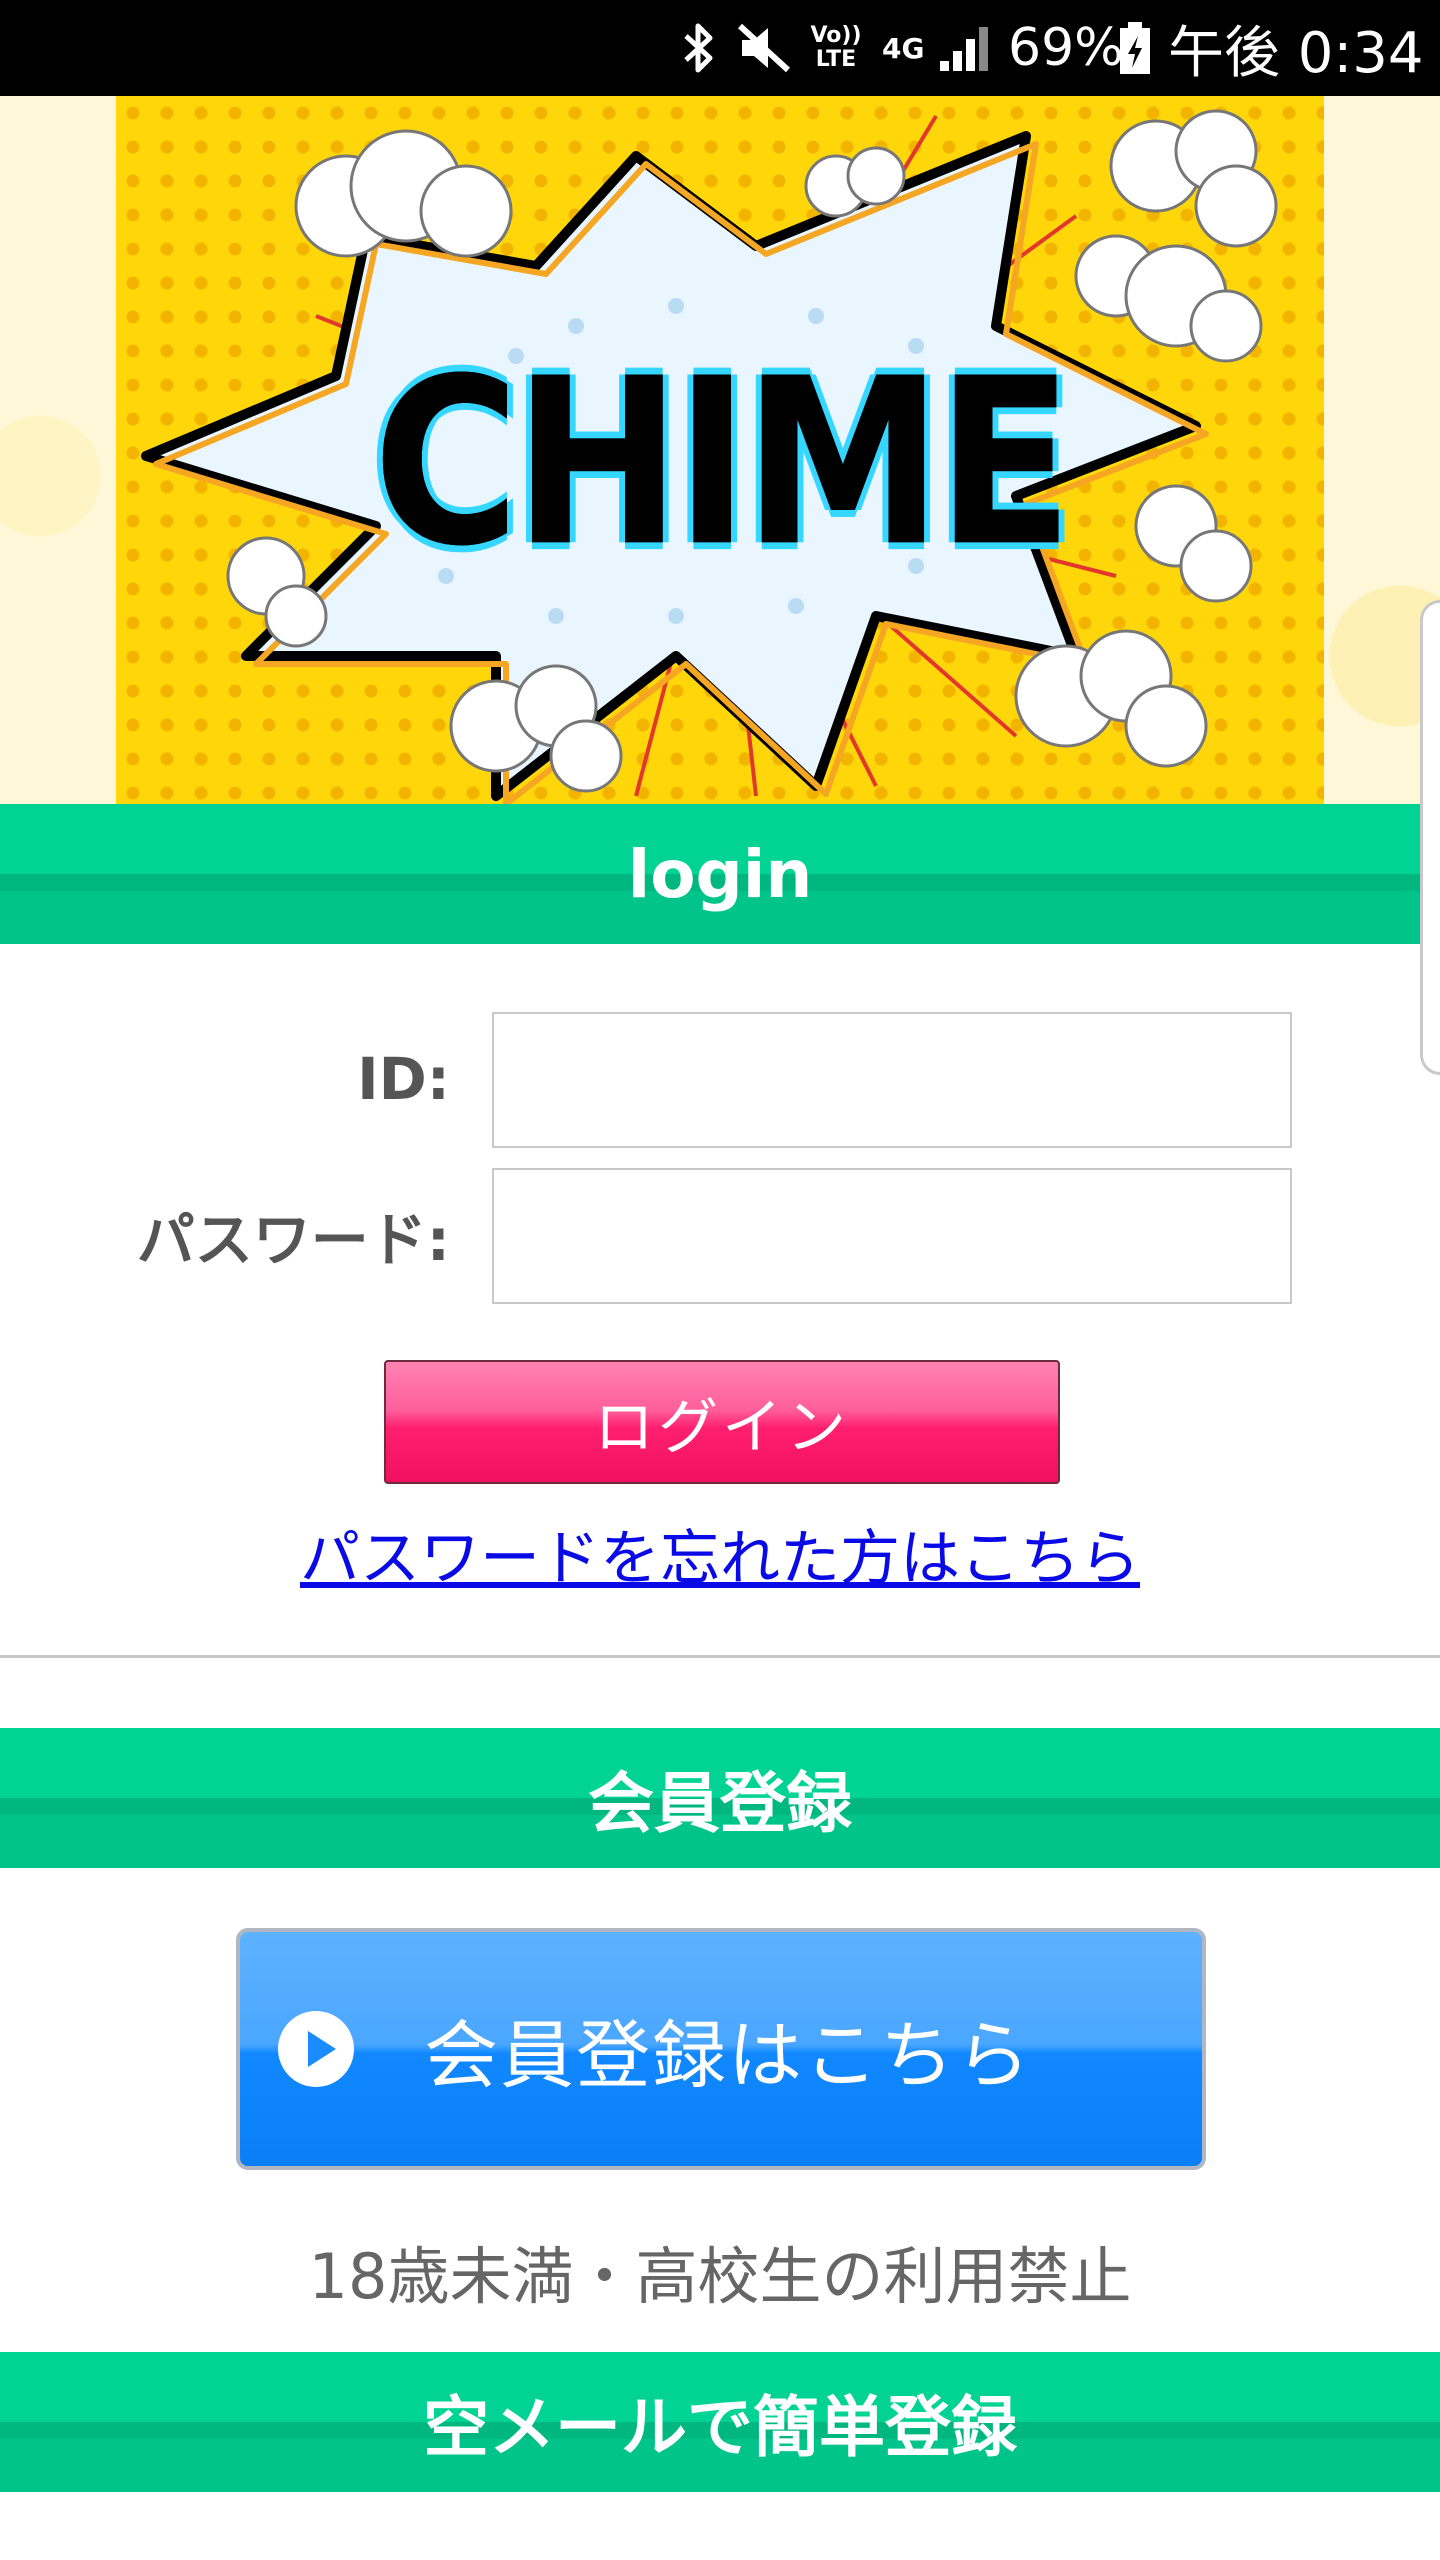 The image size is (1440, 2560). What do you see at coordinates (316, 2049) in the screenshot?
I see `play-icon` at bounding box center [316, 2049].